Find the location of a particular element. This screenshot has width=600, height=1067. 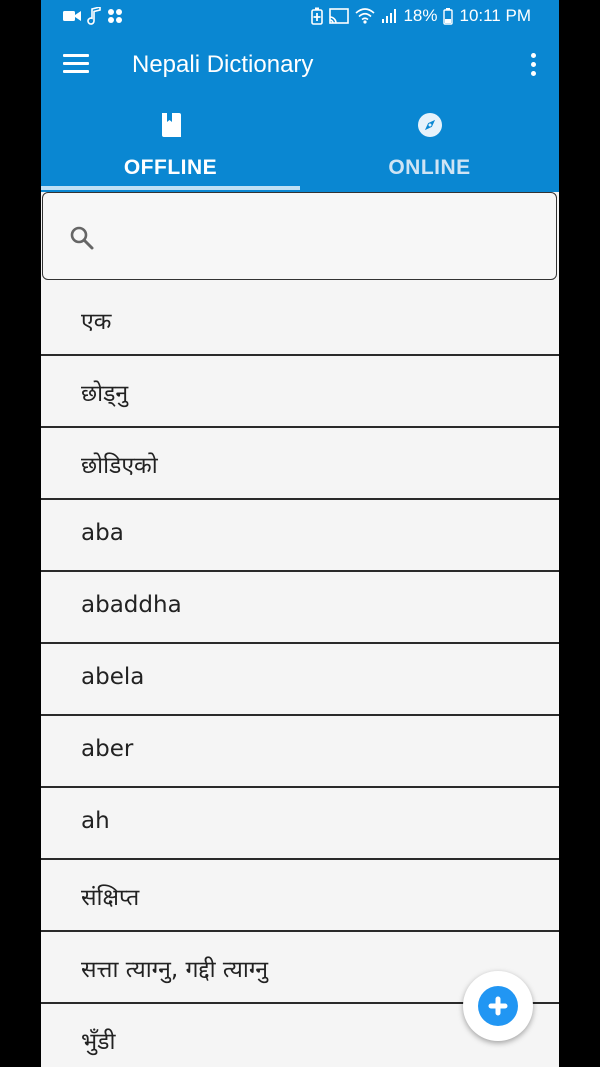

list-item: aba is located at coordinates (300, 536).